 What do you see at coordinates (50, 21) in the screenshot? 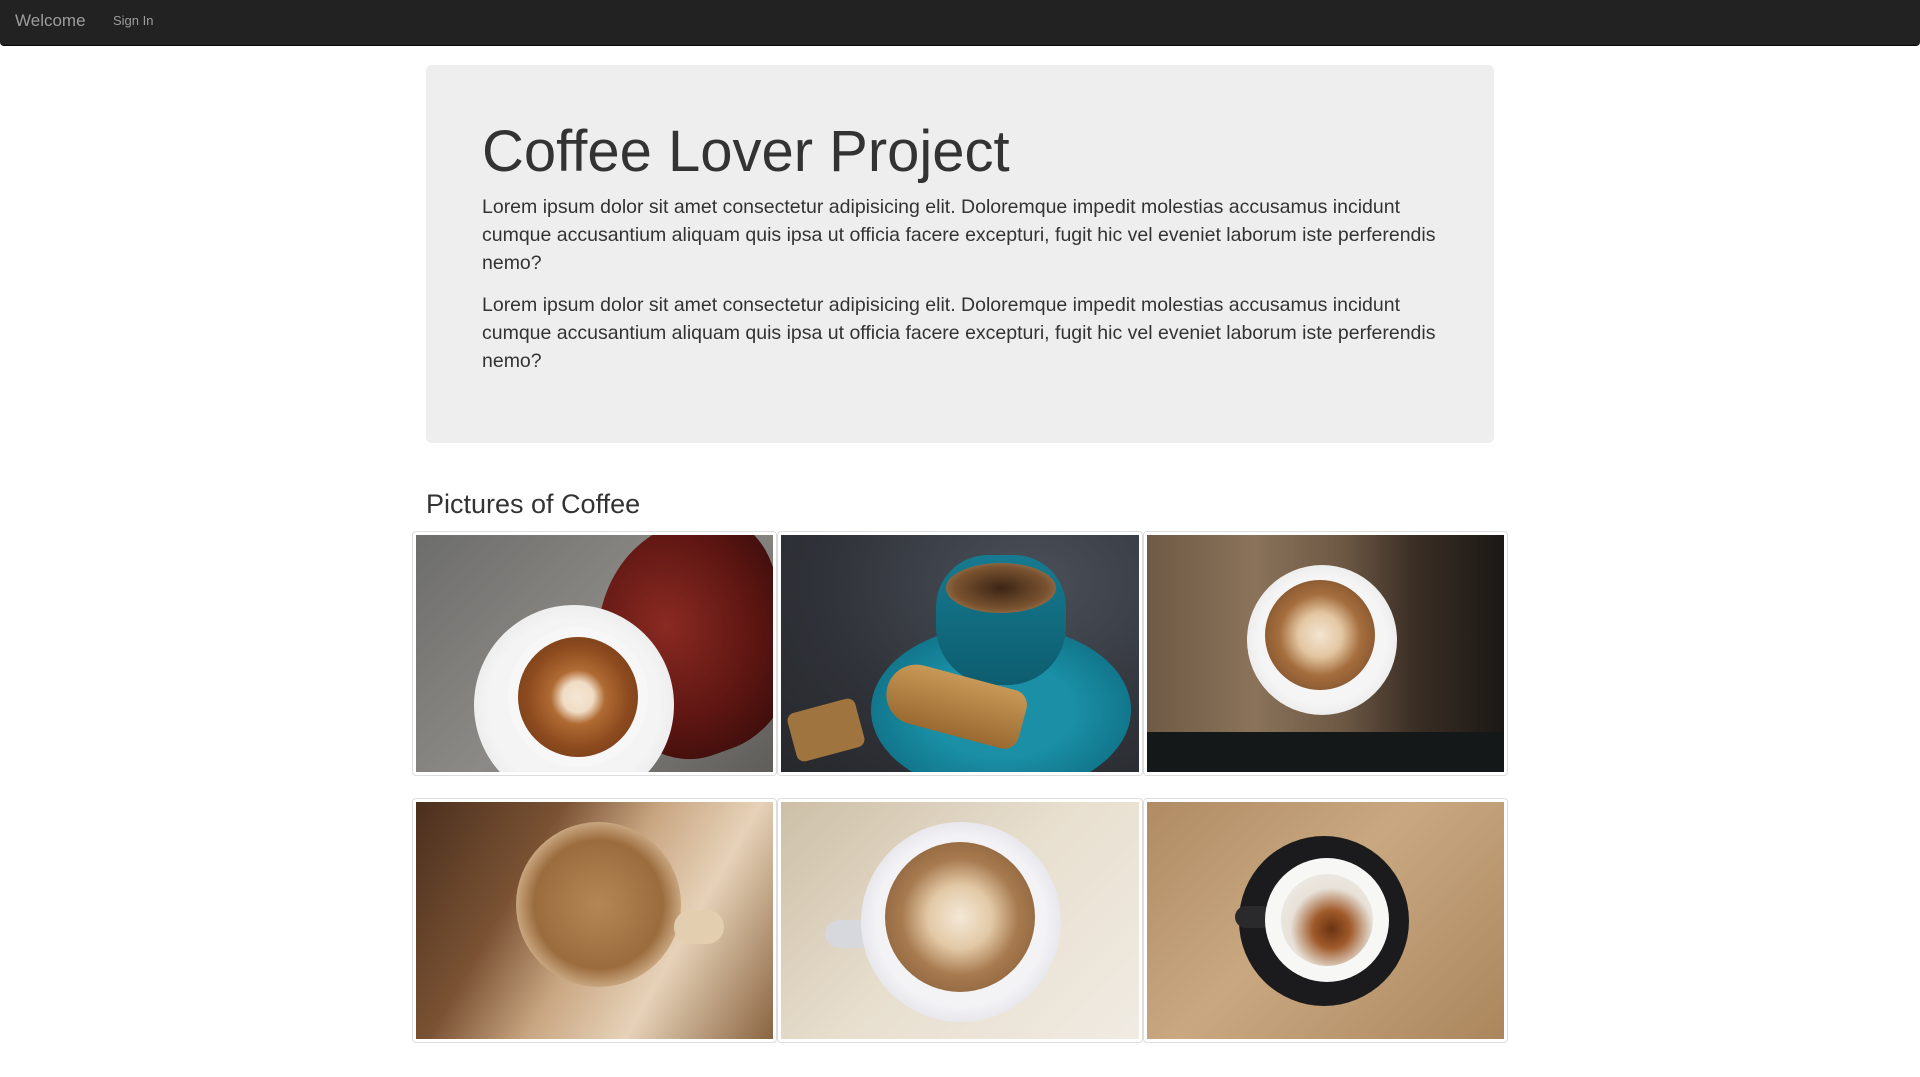
I see `navbar-brand: Welcome` at bounding box center [50, 21].